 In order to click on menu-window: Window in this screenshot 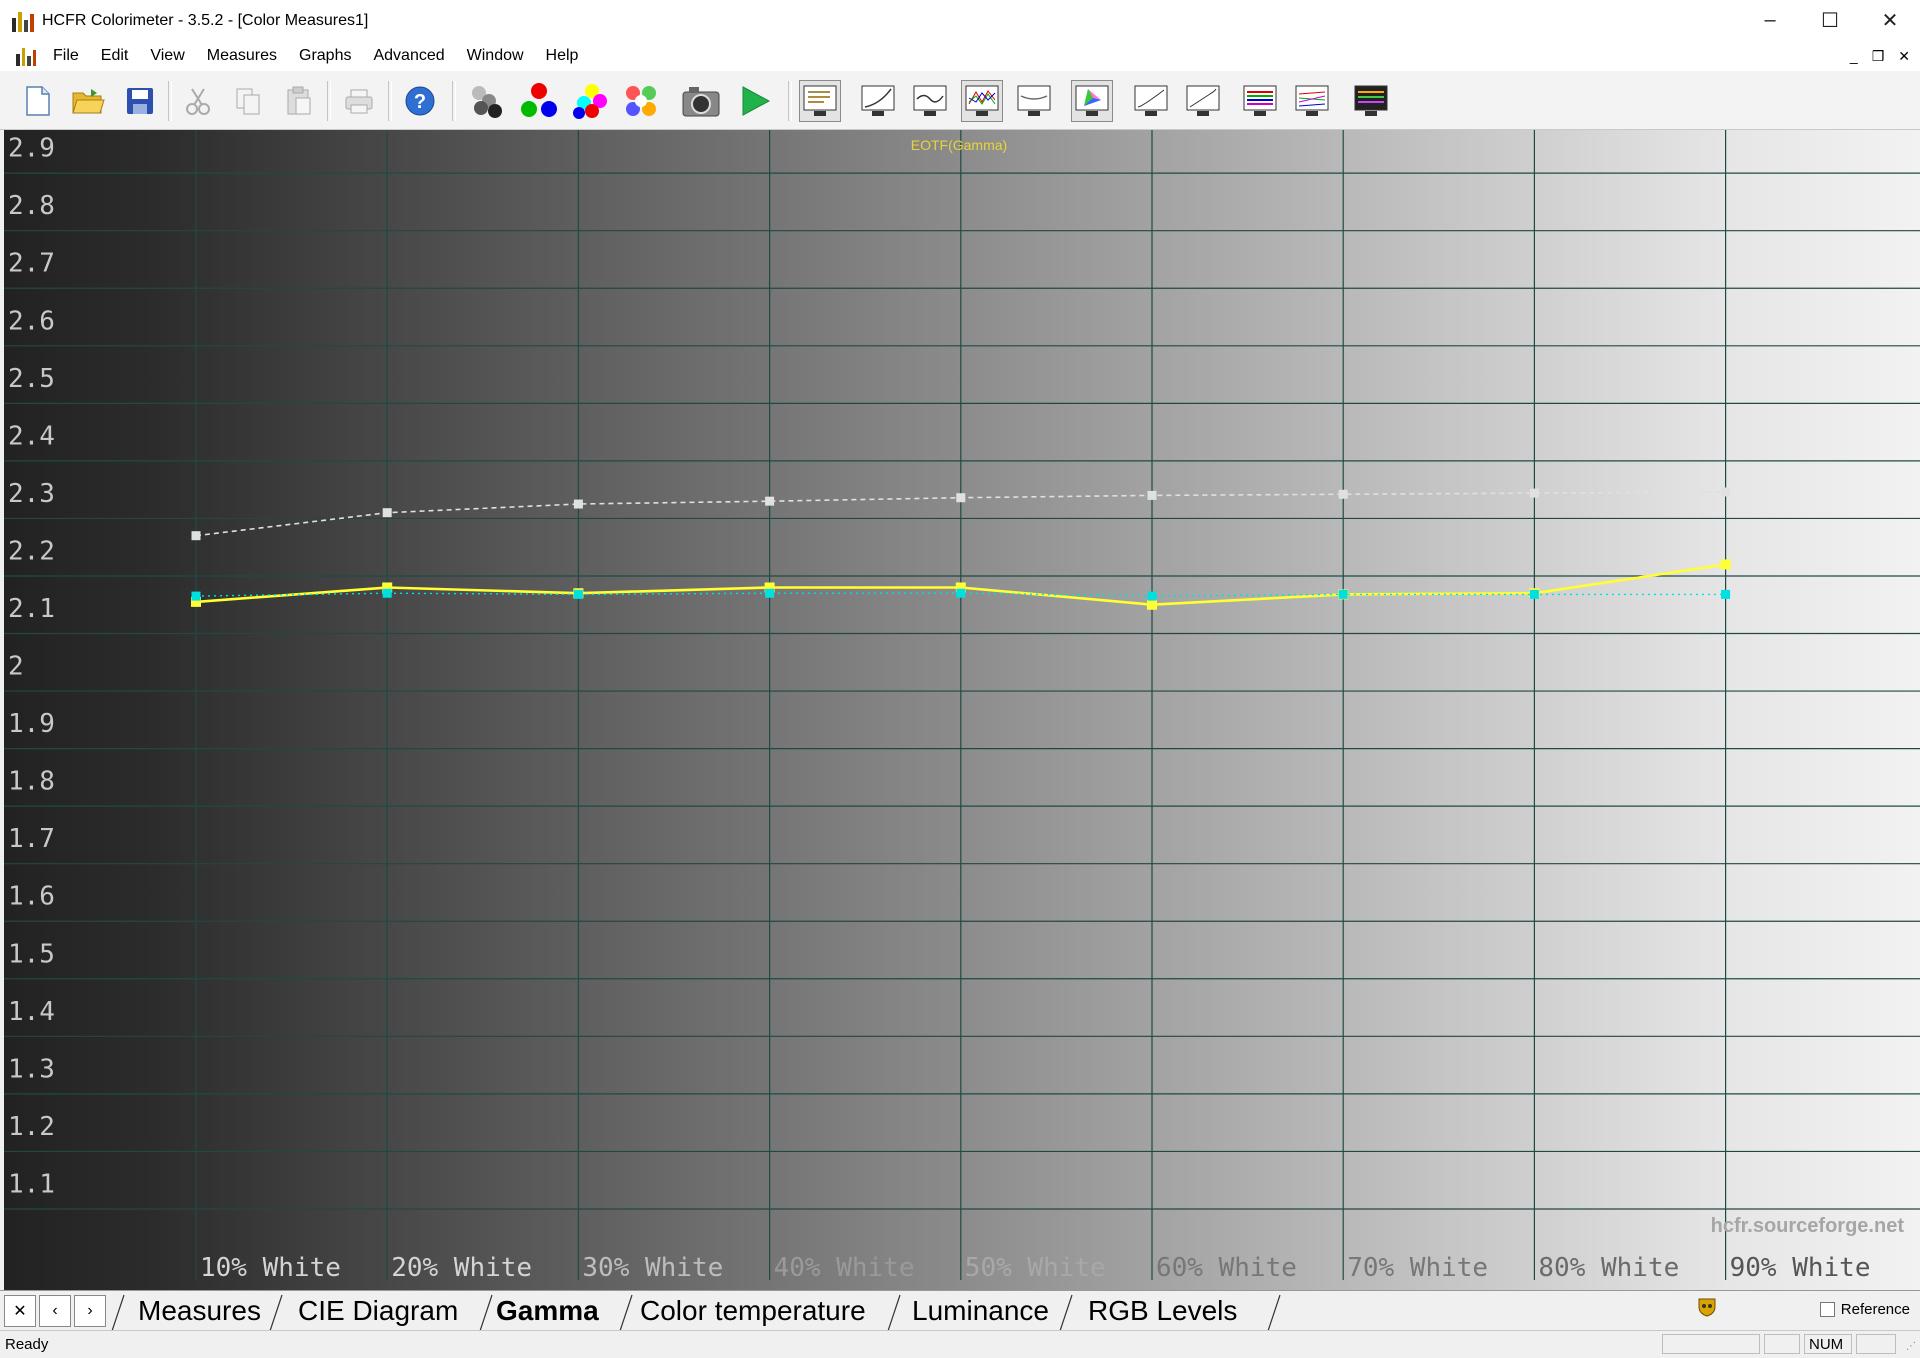, I will do `click(495, 56)`.